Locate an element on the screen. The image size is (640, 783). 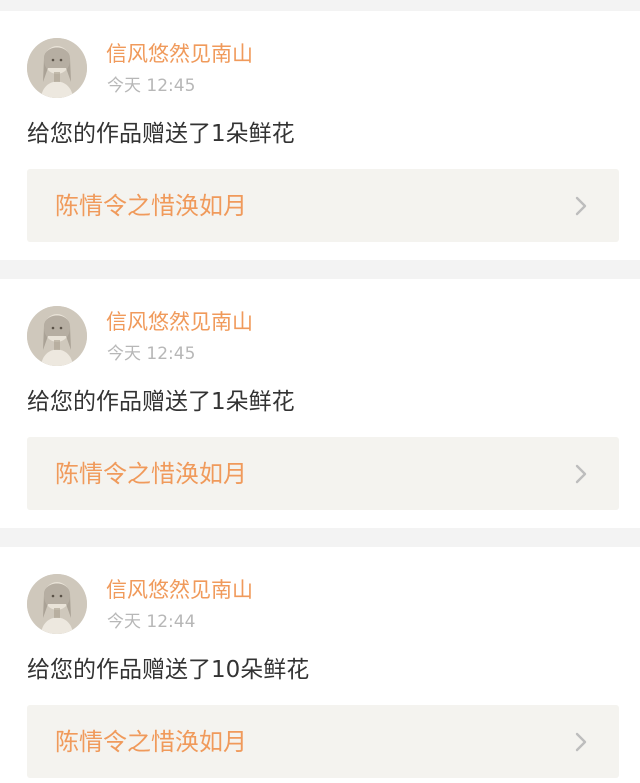
gift-message: 给您的作品赠送了10朵鲜花 is located at coordinates (168, 670).